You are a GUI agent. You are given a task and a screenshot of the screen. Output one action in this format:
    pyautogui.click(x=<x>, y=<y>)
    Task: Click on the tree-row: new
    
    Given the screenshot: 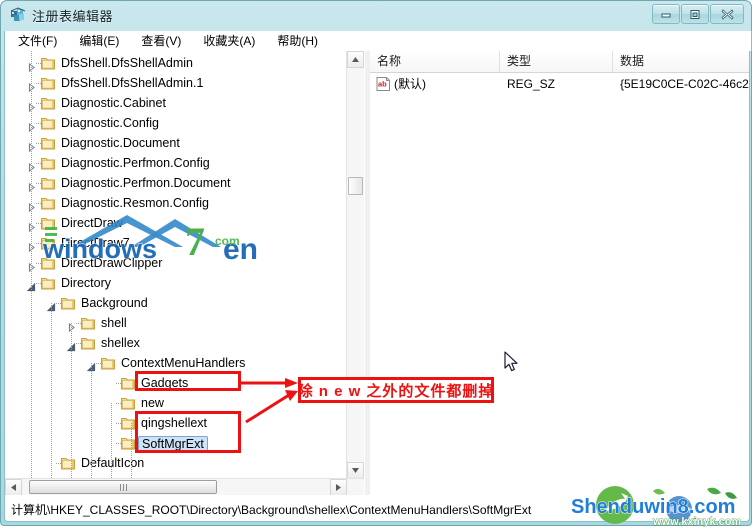 What is the action you would take?
    pyautogui.click(x=175, y=403)
    